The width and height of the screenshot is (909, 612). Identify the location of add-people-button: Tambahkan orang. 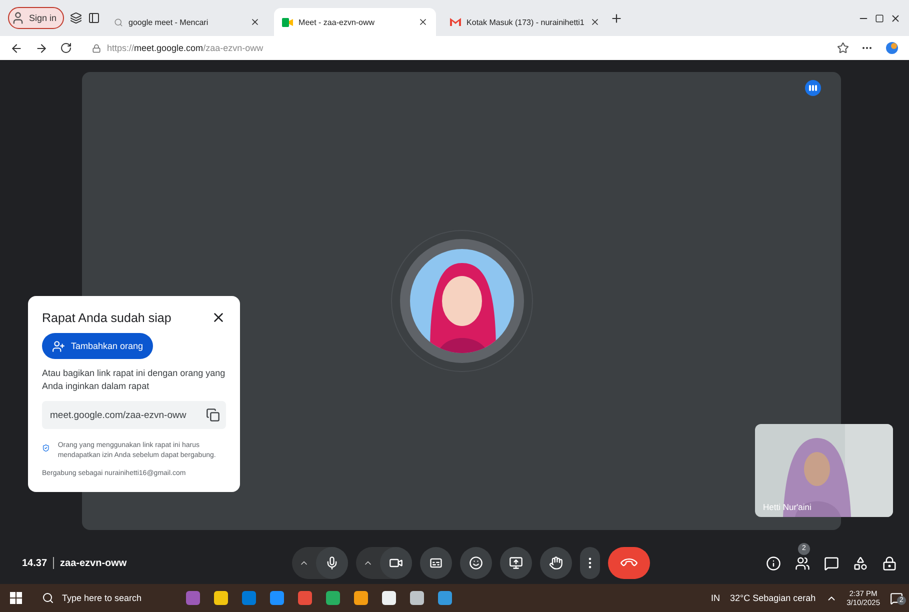
(98, 346).